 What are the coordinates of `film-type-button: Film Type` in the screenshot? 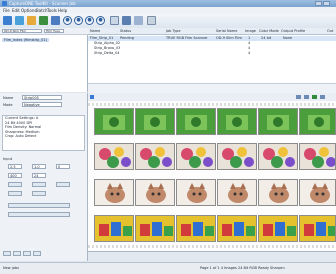 It's located at (54, 31).